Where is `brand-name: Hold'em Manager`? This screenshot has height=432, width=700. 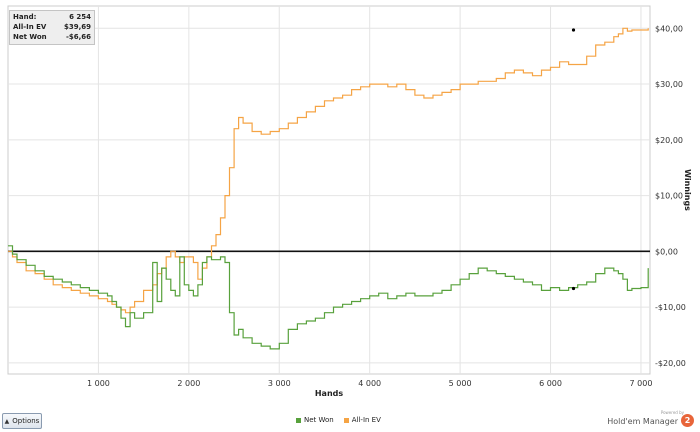 brand-name: Hold'em Manager is located at coordinates (642, 421).